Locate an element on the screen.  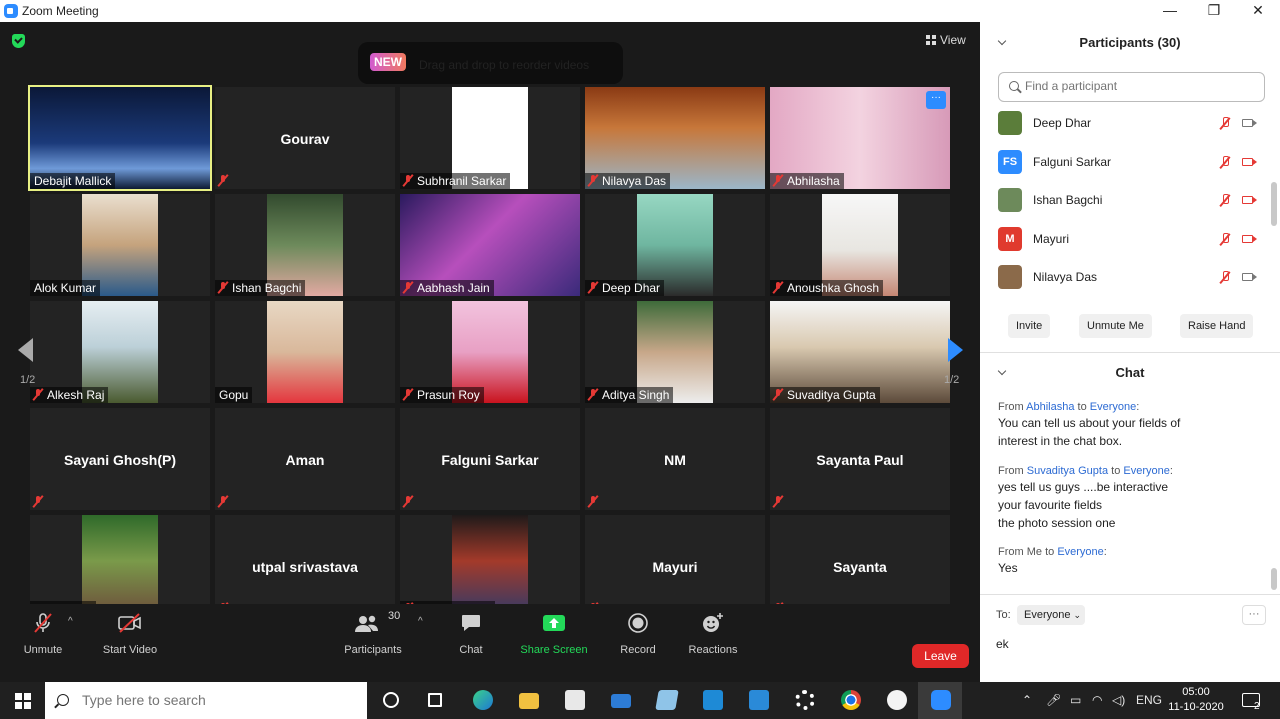
video-tile: Sayanta is located at coordinates (860, 566).